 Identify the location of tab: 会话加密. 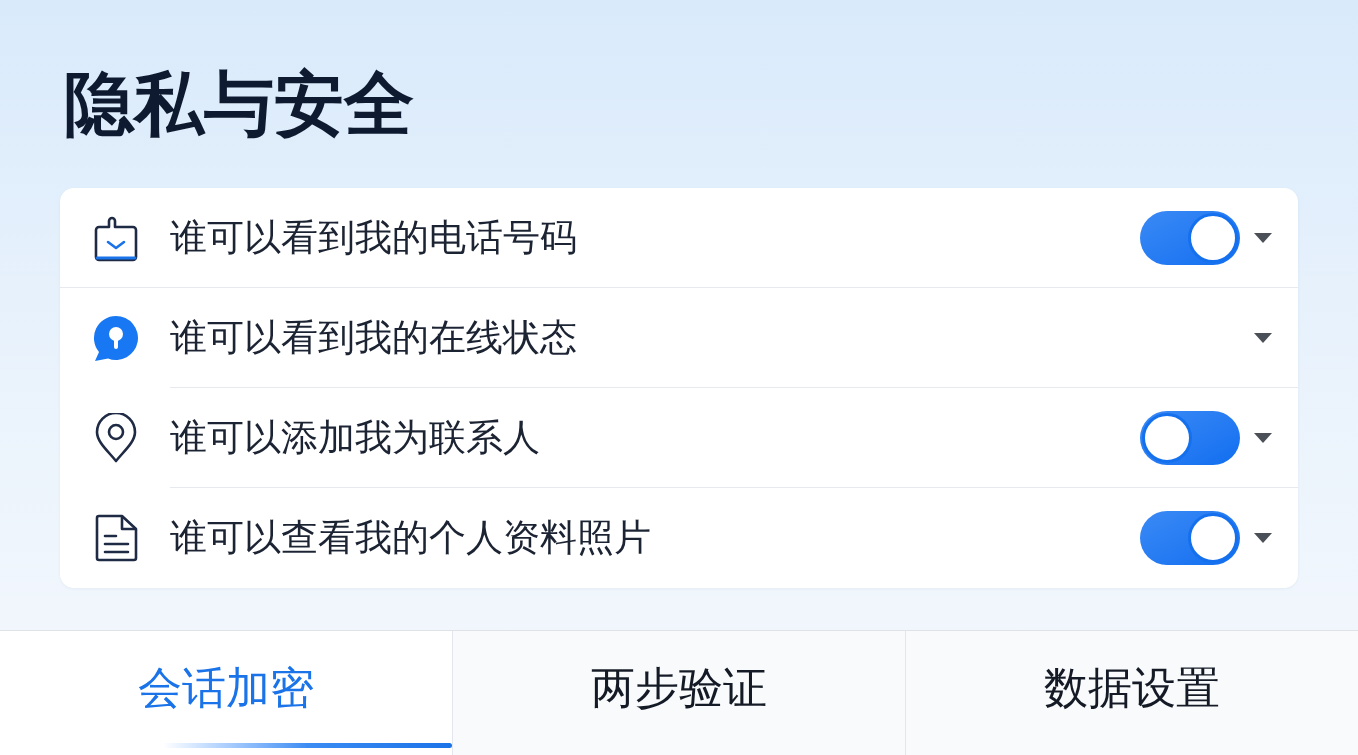
(226, 693).